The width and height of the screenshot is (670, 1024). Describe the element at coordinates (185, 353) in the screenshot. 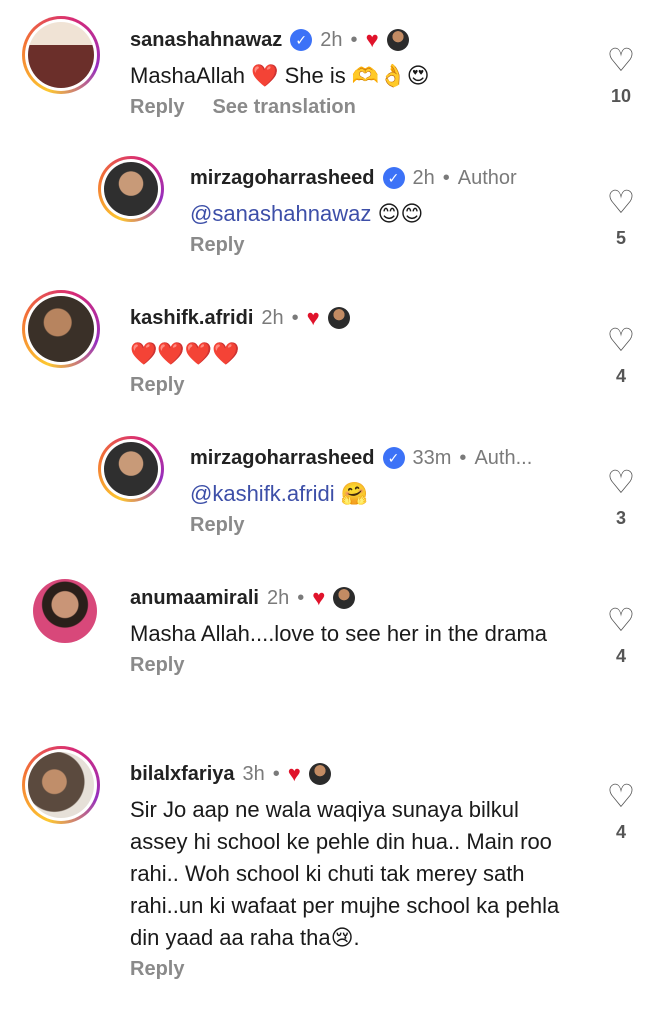

I see `comment-text: ❤️❤️❤️❤️` at that location.